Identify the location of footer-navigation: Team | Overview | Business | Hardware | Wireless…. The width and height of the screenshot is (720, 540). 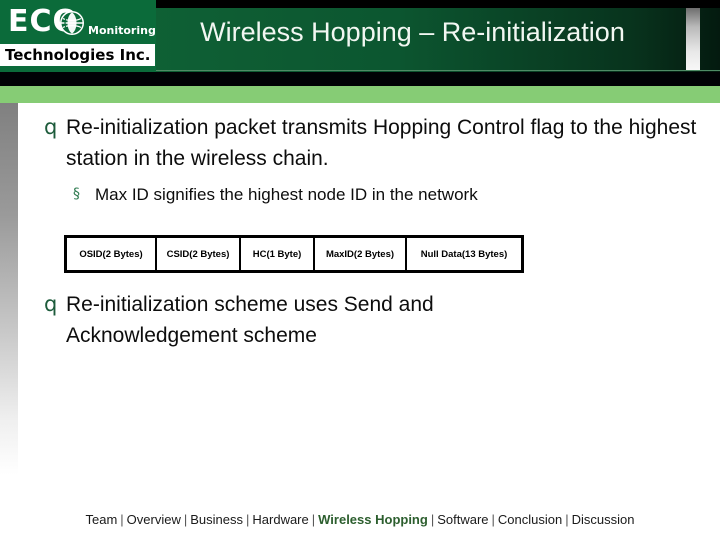
(360, 519).